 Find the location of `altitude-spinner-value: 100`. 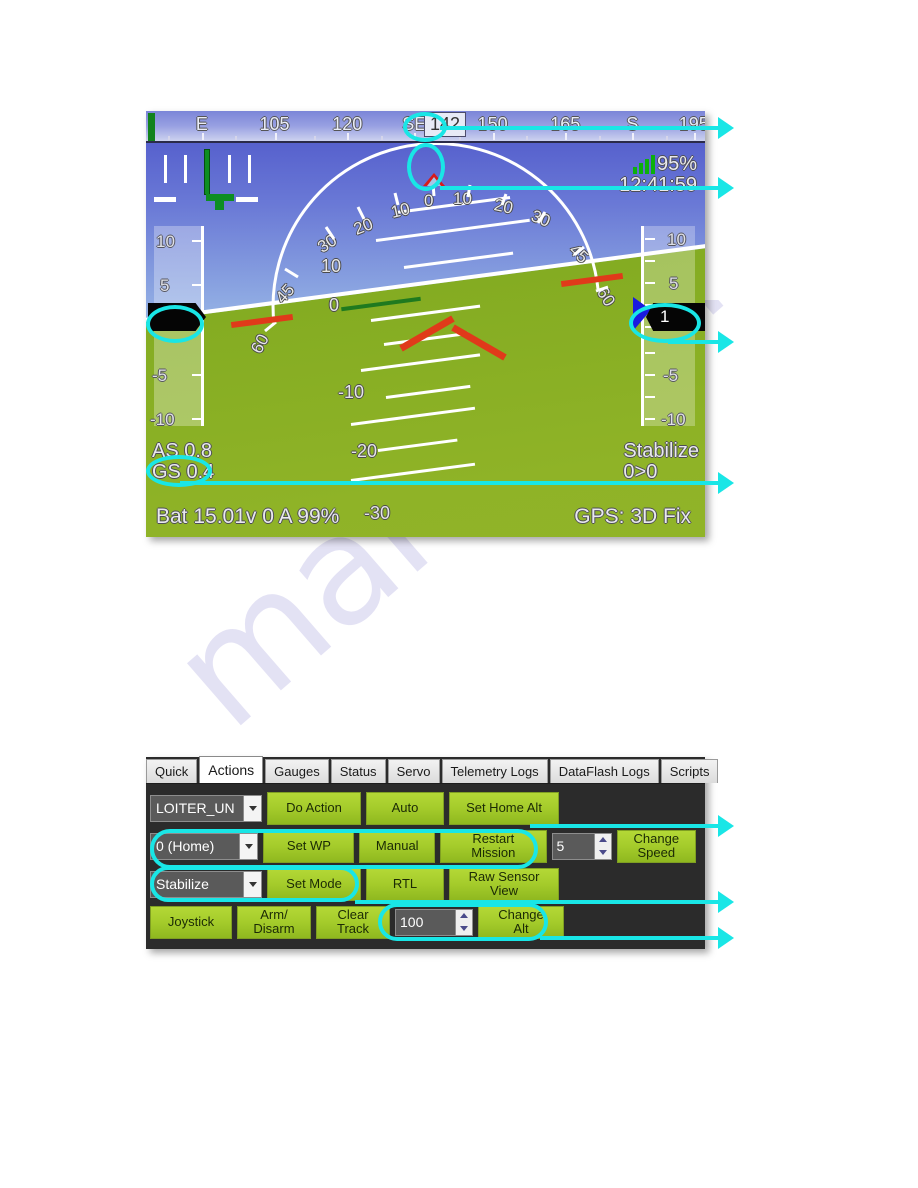

altitude-spinner-value: 100 is located at coordinates (412, 922).